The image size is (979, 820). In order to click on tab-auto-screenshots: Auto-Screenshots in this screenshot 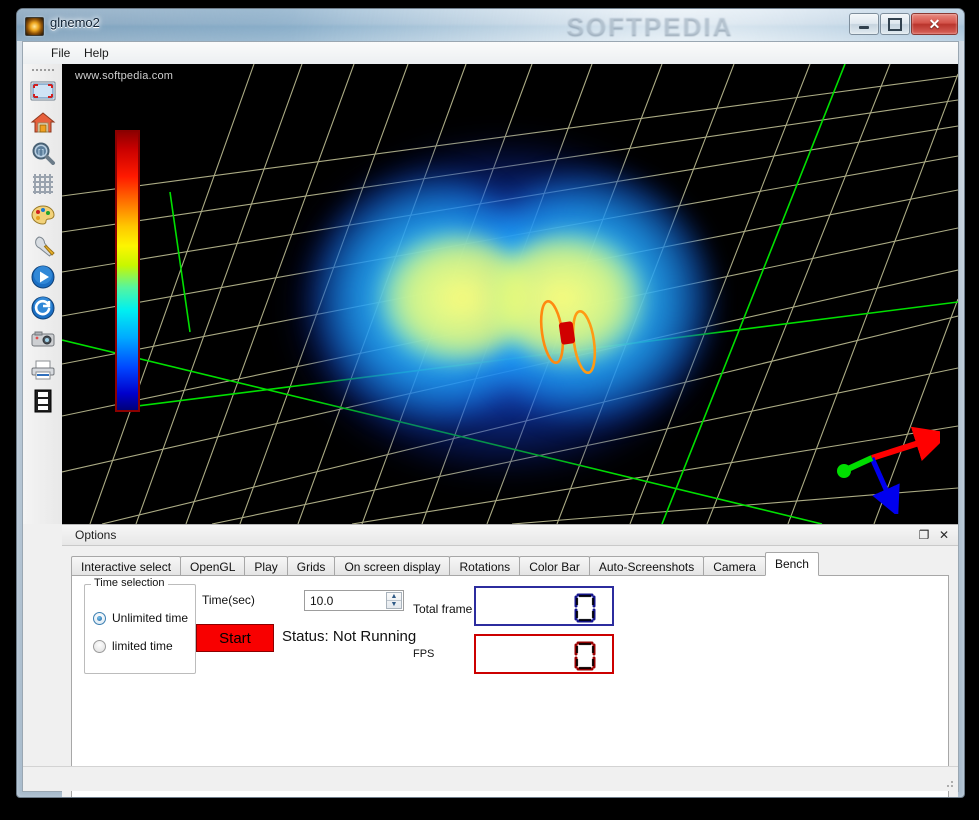, I will do `click(646, 566)`.